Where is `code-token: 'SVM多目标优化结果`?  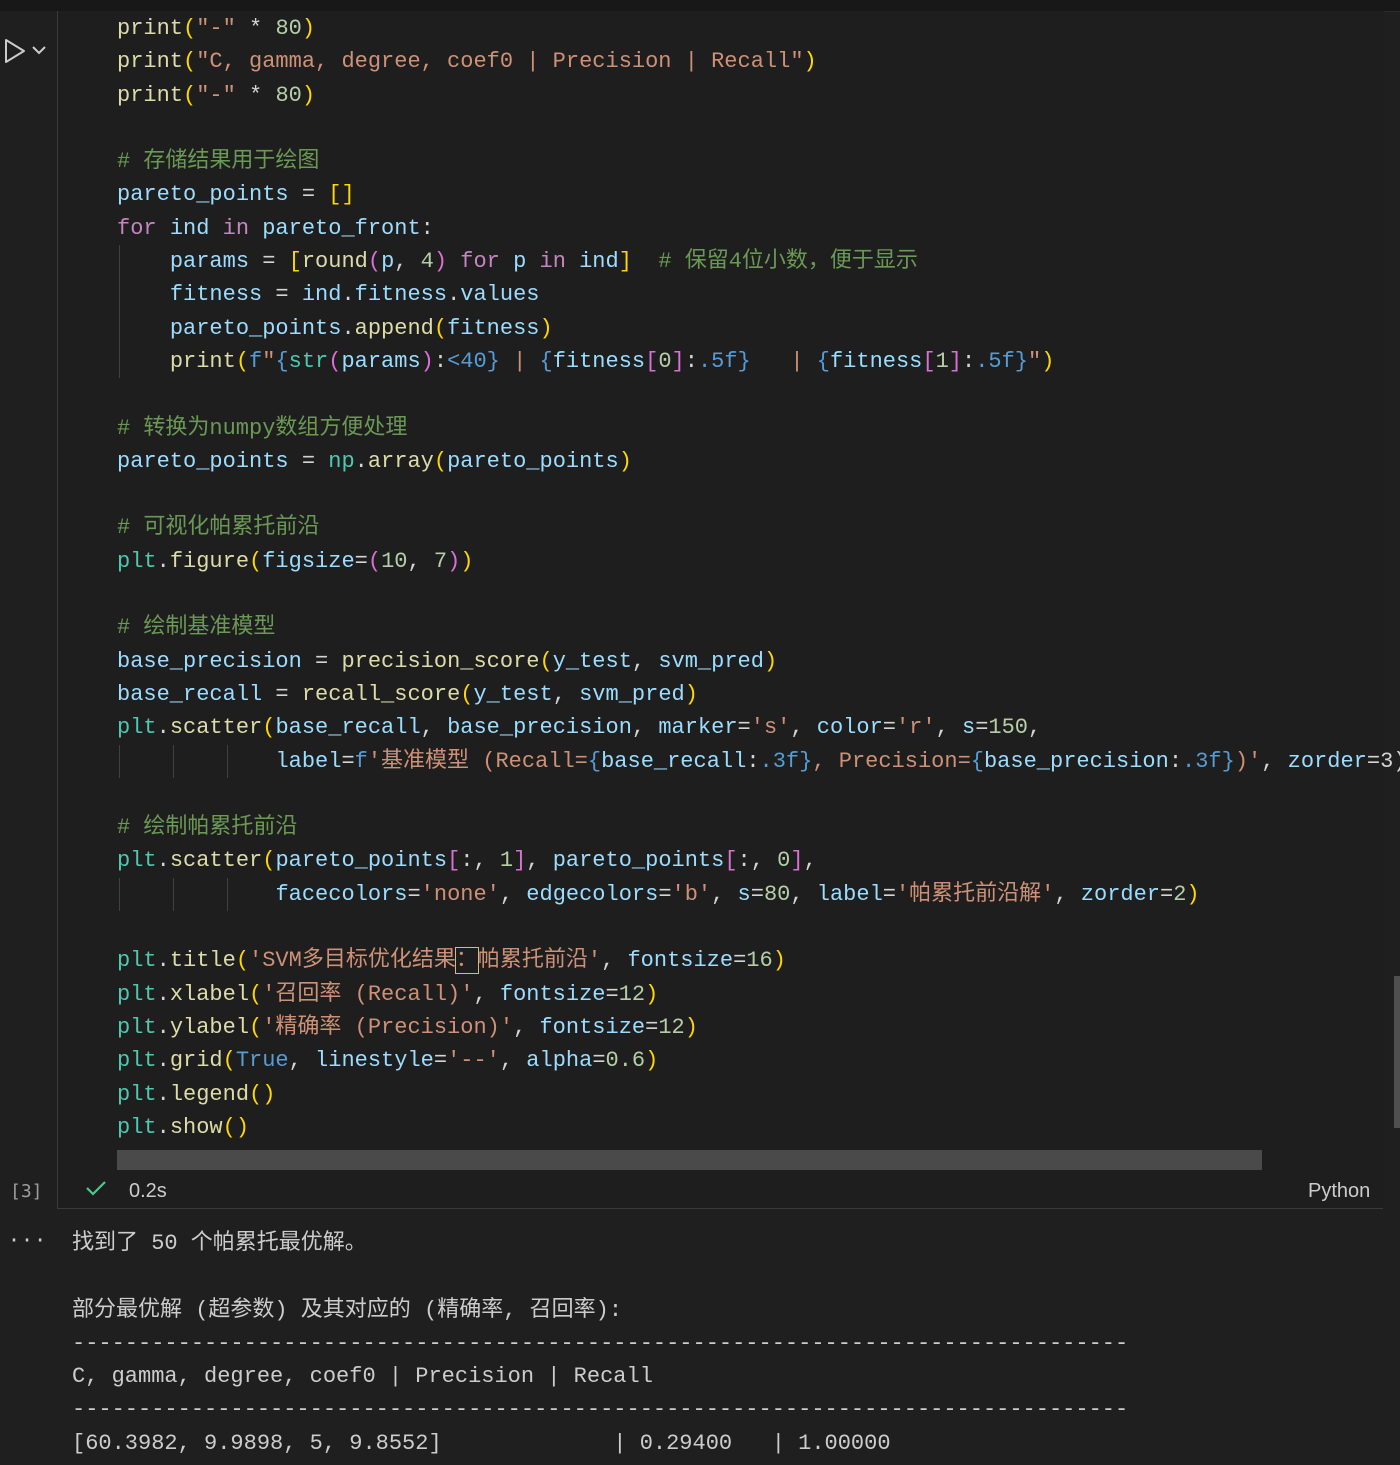 code-token: 'SVM多目标优化结果 is located at coordinates (352, 961).